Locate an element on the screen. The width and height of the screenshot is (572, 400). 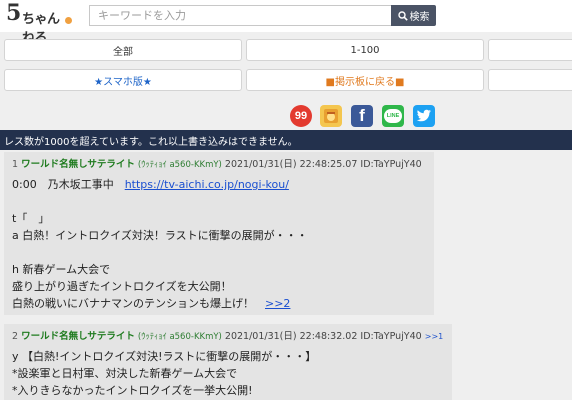
nav-all-label: 全部 is located at coordinates (123, 52).